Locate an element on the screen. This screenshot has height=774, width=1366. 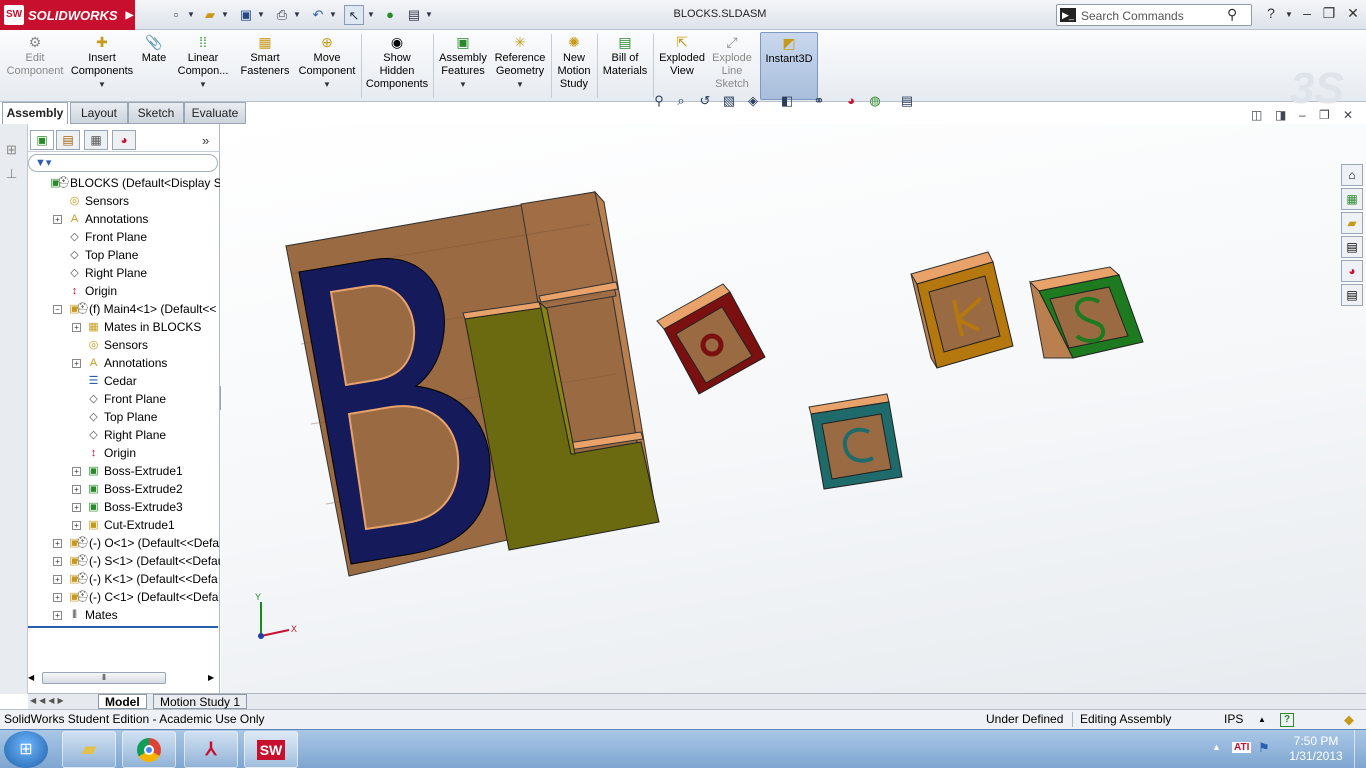
close-window-icon: ✕ is located at coordinates (1353, 13).